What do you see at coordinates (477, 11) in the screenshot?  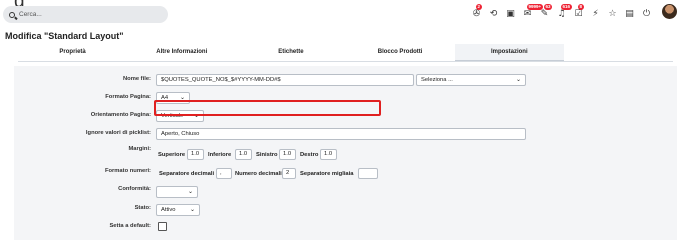 I see `group-icon: ✇ 2` at bounding box center [477, 11].